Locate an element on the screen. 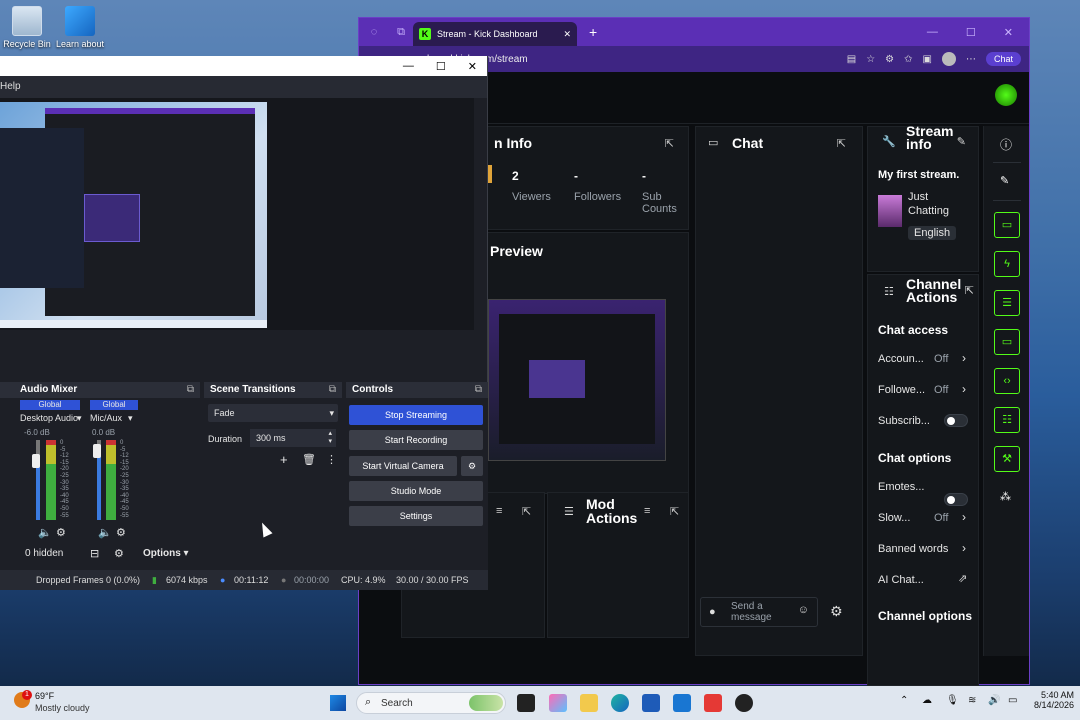 This screenshot has height=720, width=1080. task-view-icon is located at coordinates (526, 703).